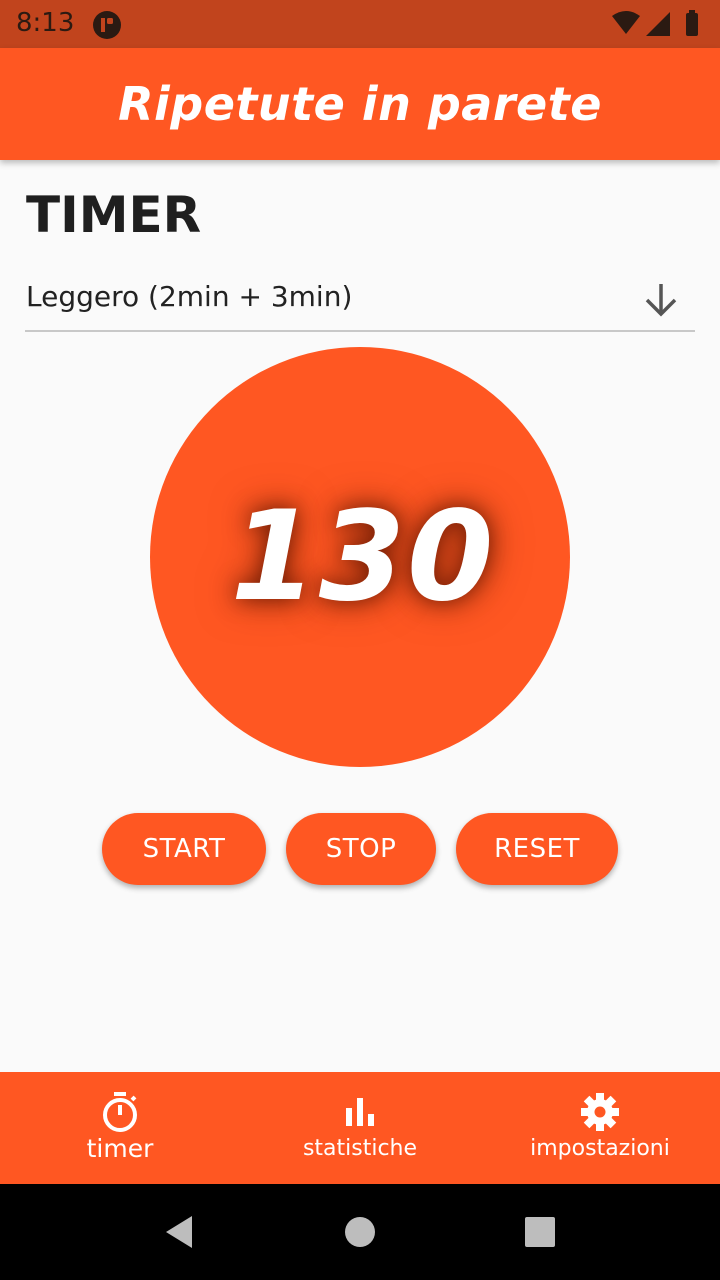  I want to click on timer-value: 130, so click(363, 557).